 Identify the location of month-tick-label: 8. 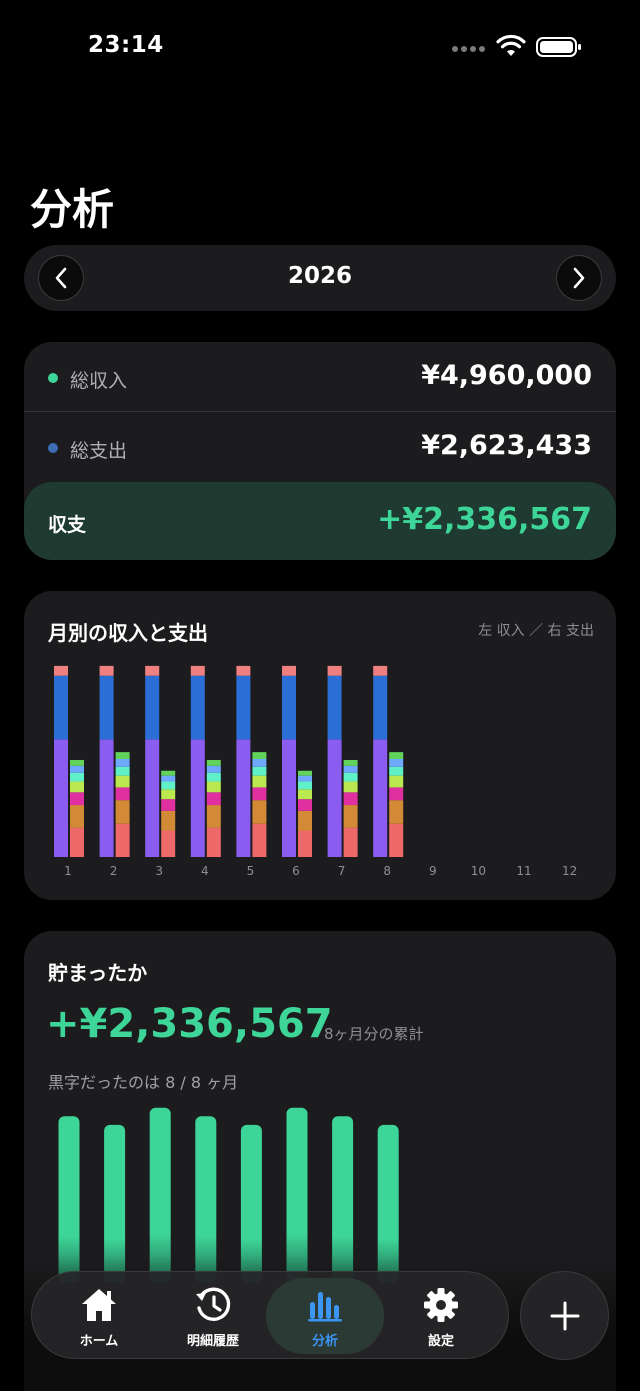
(387, 871).